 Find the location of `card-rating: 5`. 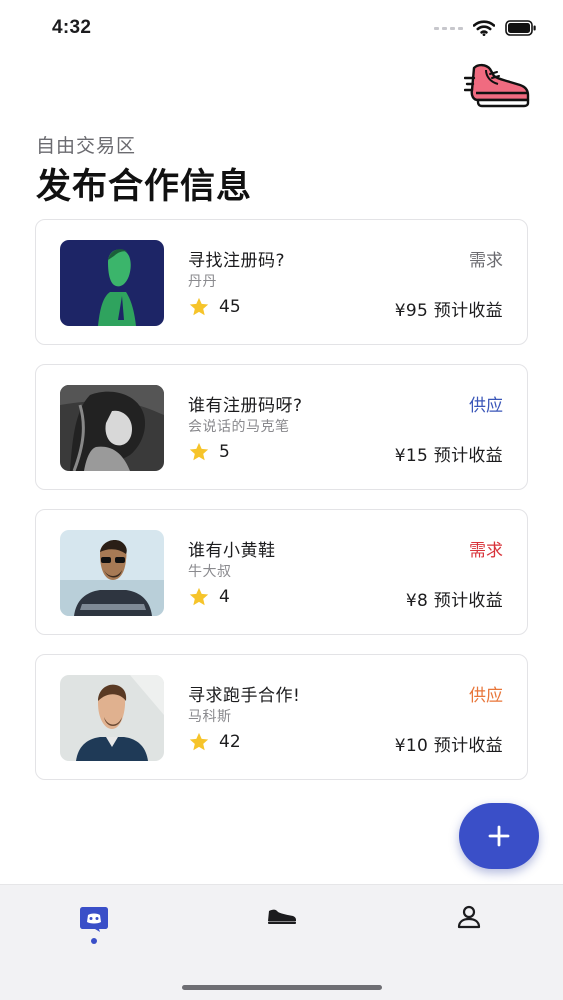

card-rating: 5 is located at coordinates (209, 452).